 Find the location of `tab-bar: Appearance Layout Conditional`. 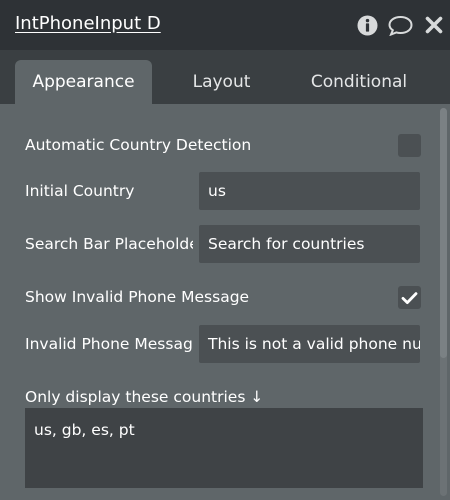

tab-bar: Appearance Layout Conditional is located at coordinates (225, 77).